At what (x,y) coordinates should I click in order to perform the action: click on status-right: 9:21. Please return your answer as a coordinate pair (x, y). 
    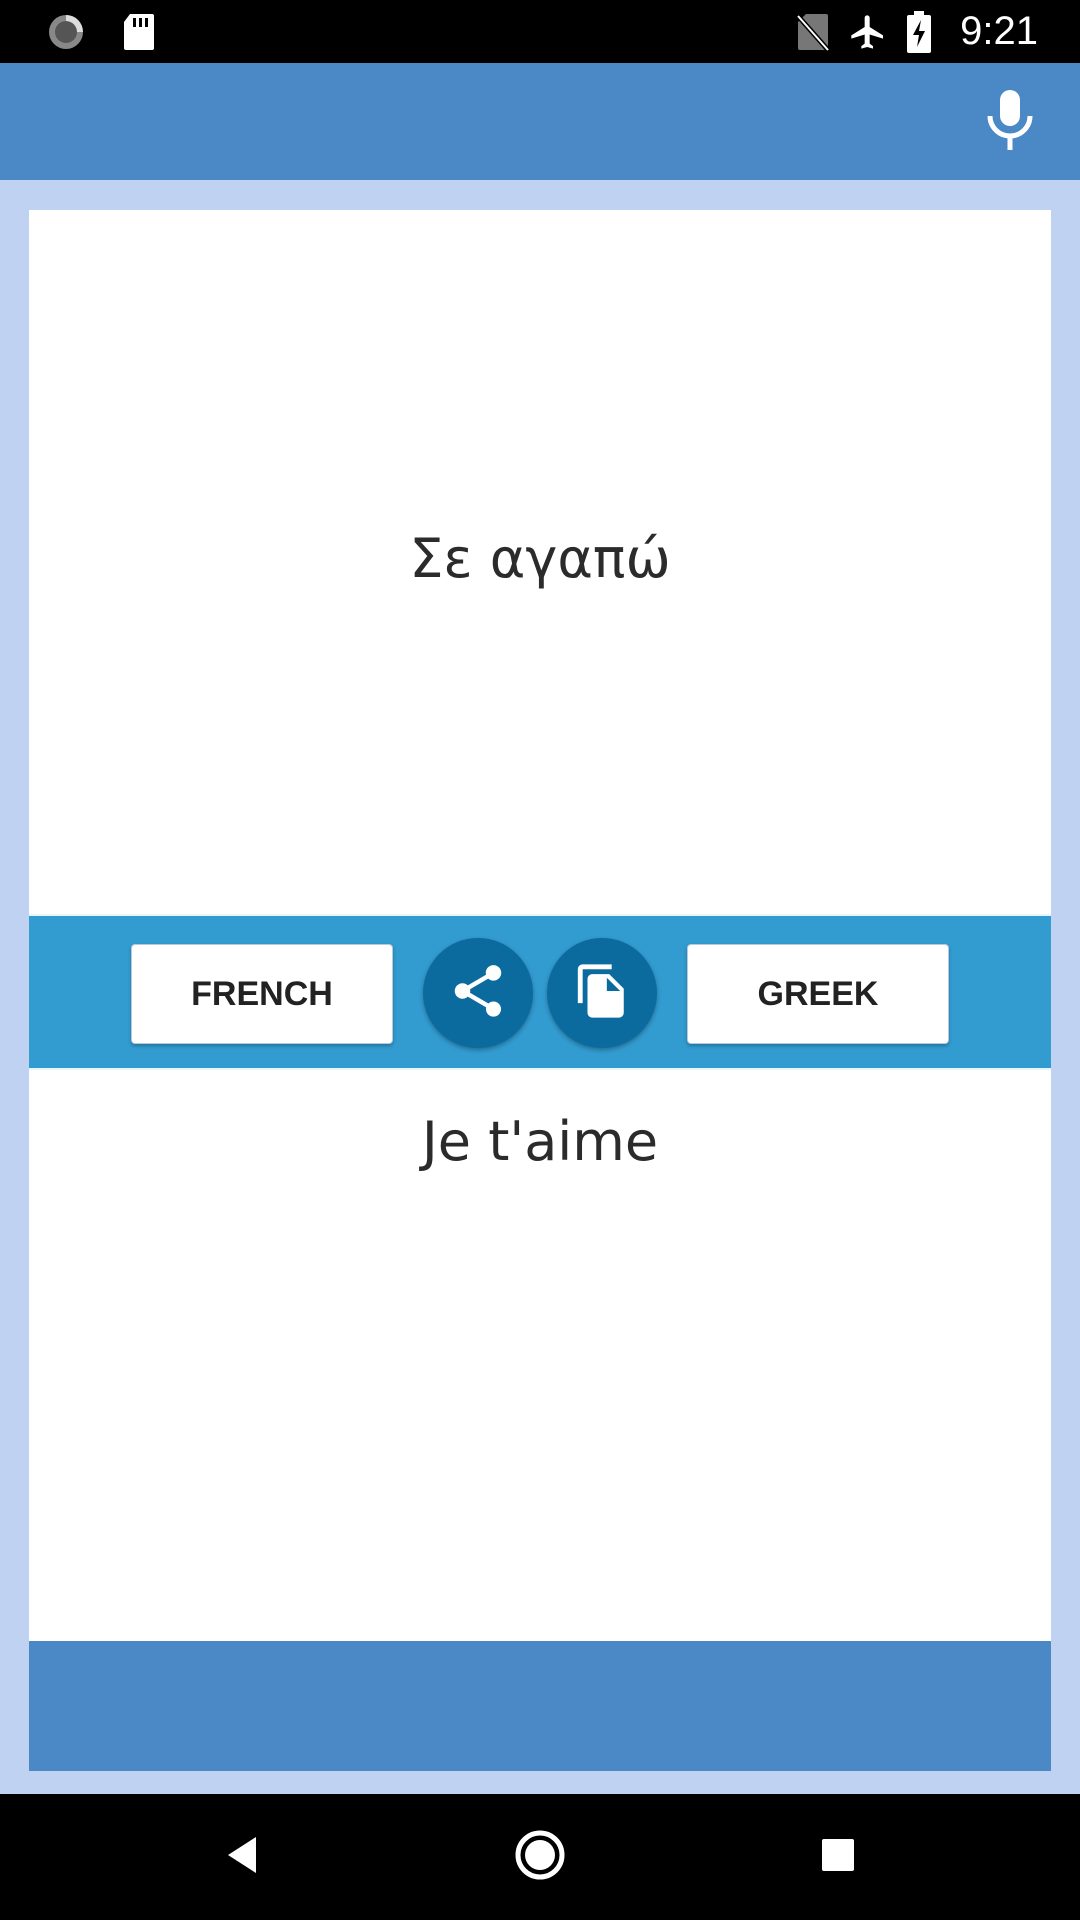
    Looking at the image, I should click on (917, 31).